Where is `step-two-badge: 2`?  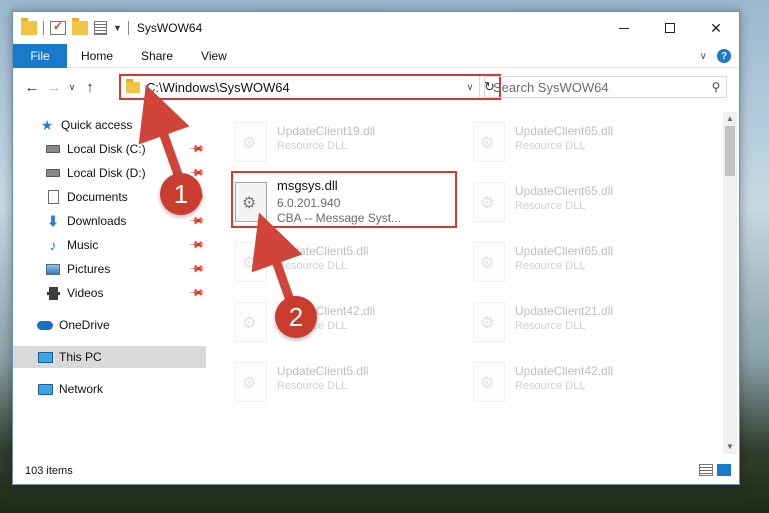 step-two-badge: 2 is located at coordinates (296, 317).